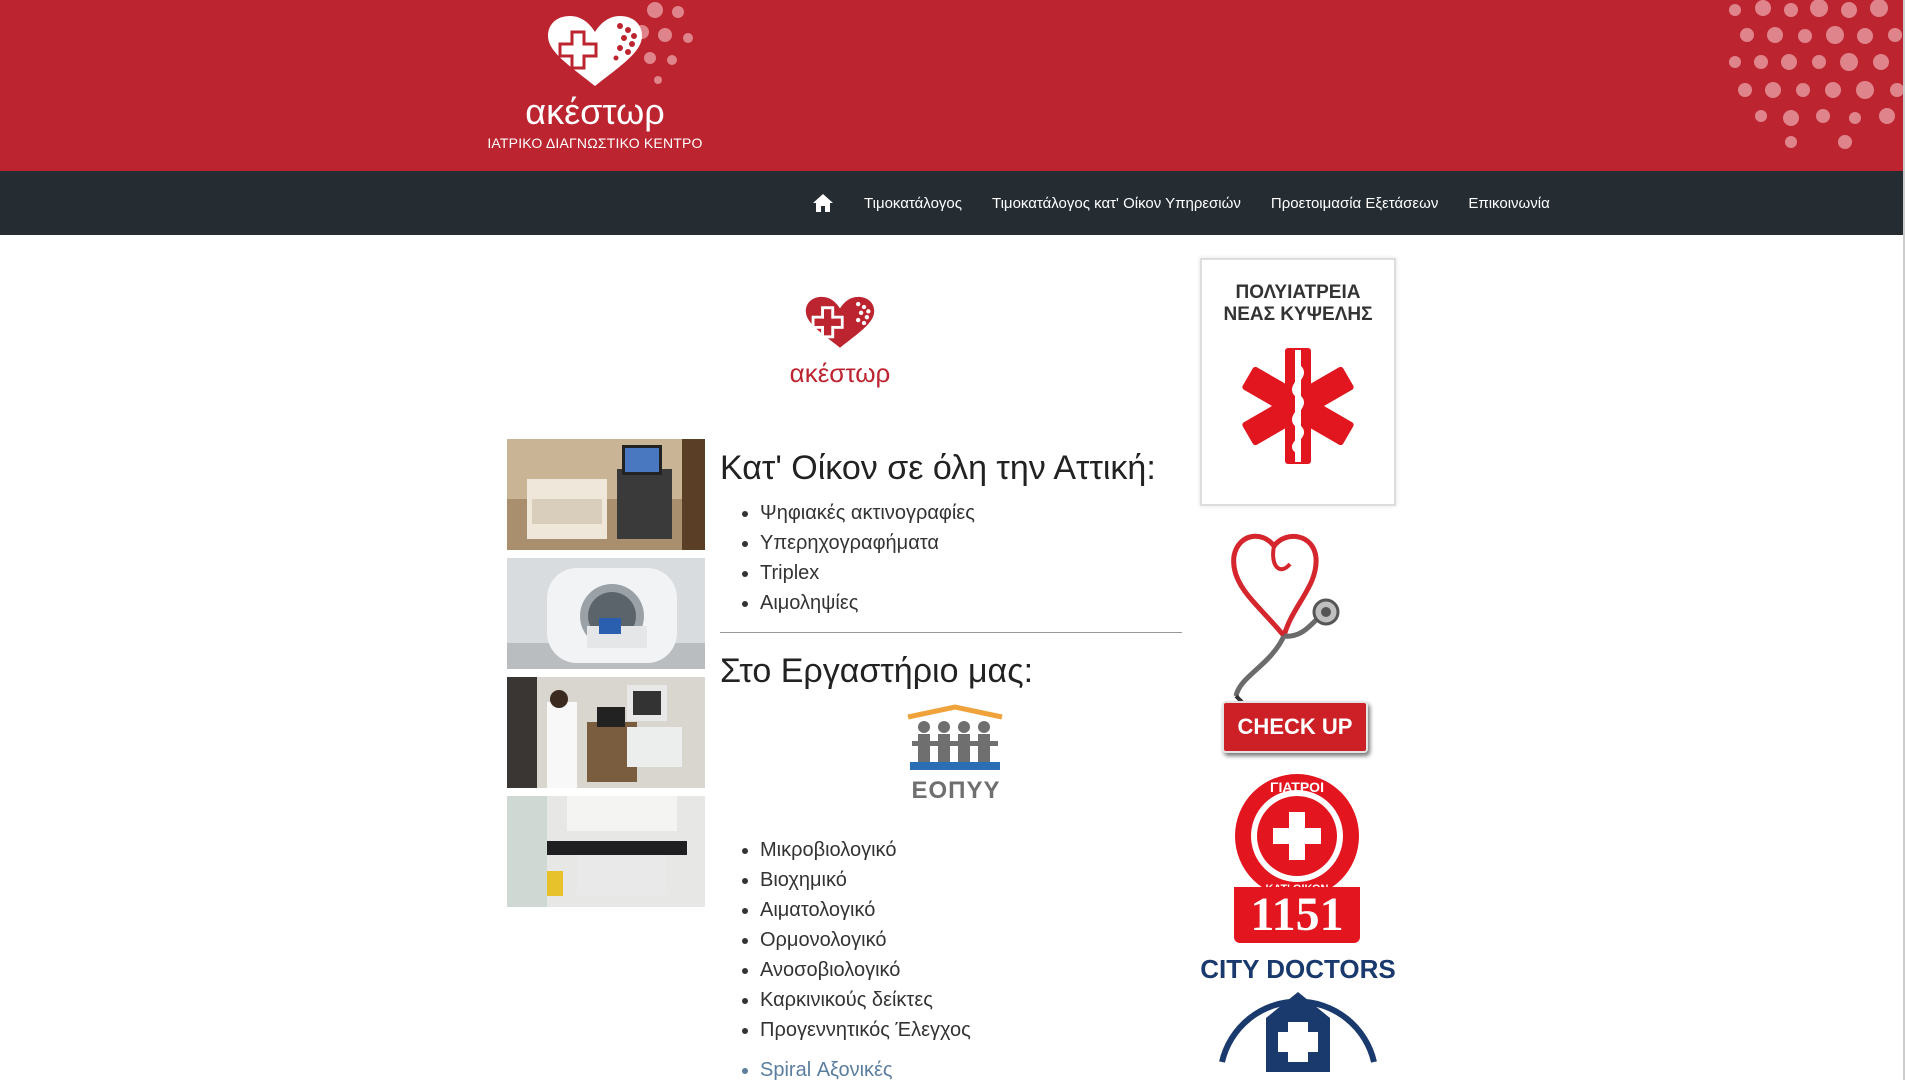 The width and height of the screenshot is (1905, 1085). I want to click on checkup-button: CHECK UP, so click(1295, 727).